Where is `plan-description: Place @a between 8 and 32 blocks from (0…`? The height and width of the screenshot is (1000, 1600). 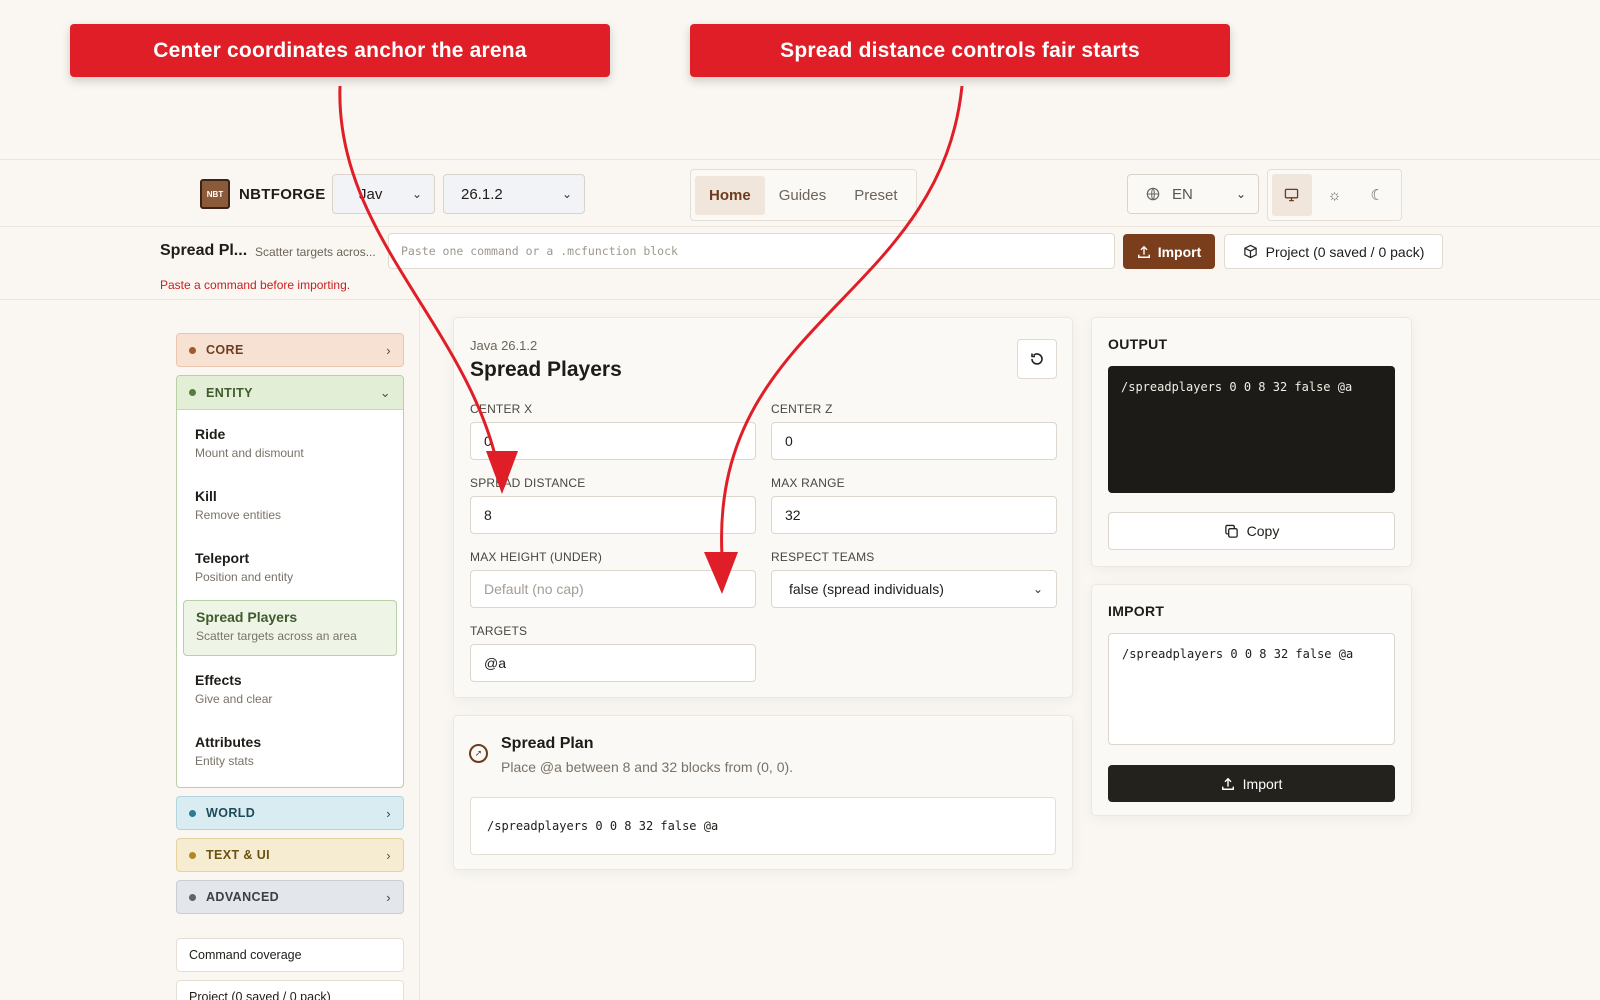
plan-description: Place @a between 8 and 32 blocks from (0… is located at coordinates (647, 767).